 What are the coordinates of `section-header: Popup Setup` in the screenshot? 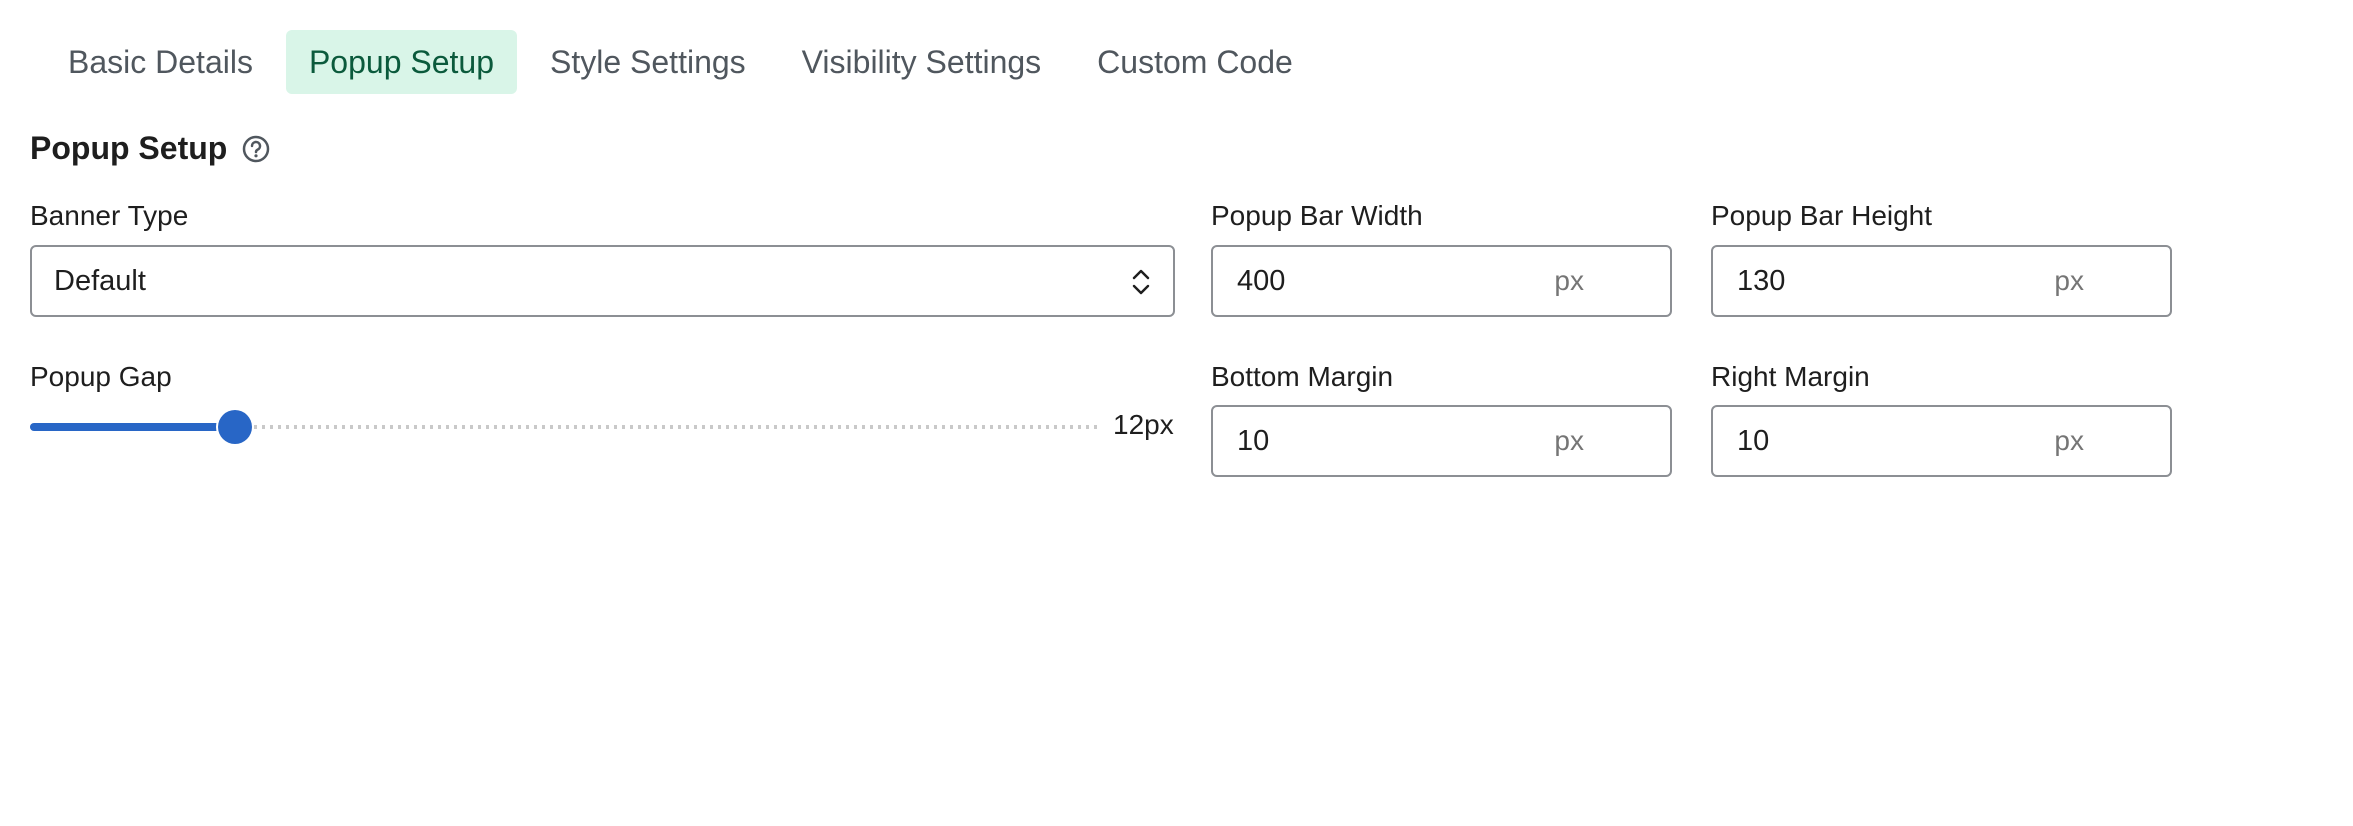 It's located at (150, 148).